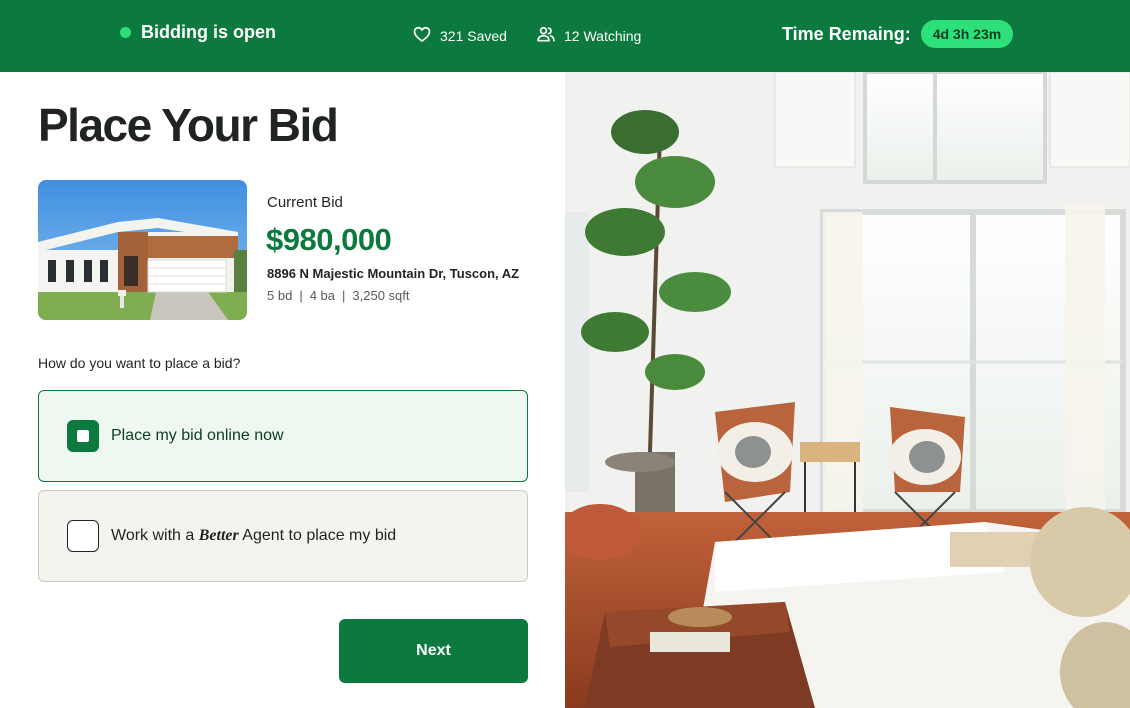 This screenshot has width=1130, height=708. I want to click on watching-count: 12 Watching, so click(588, 35).